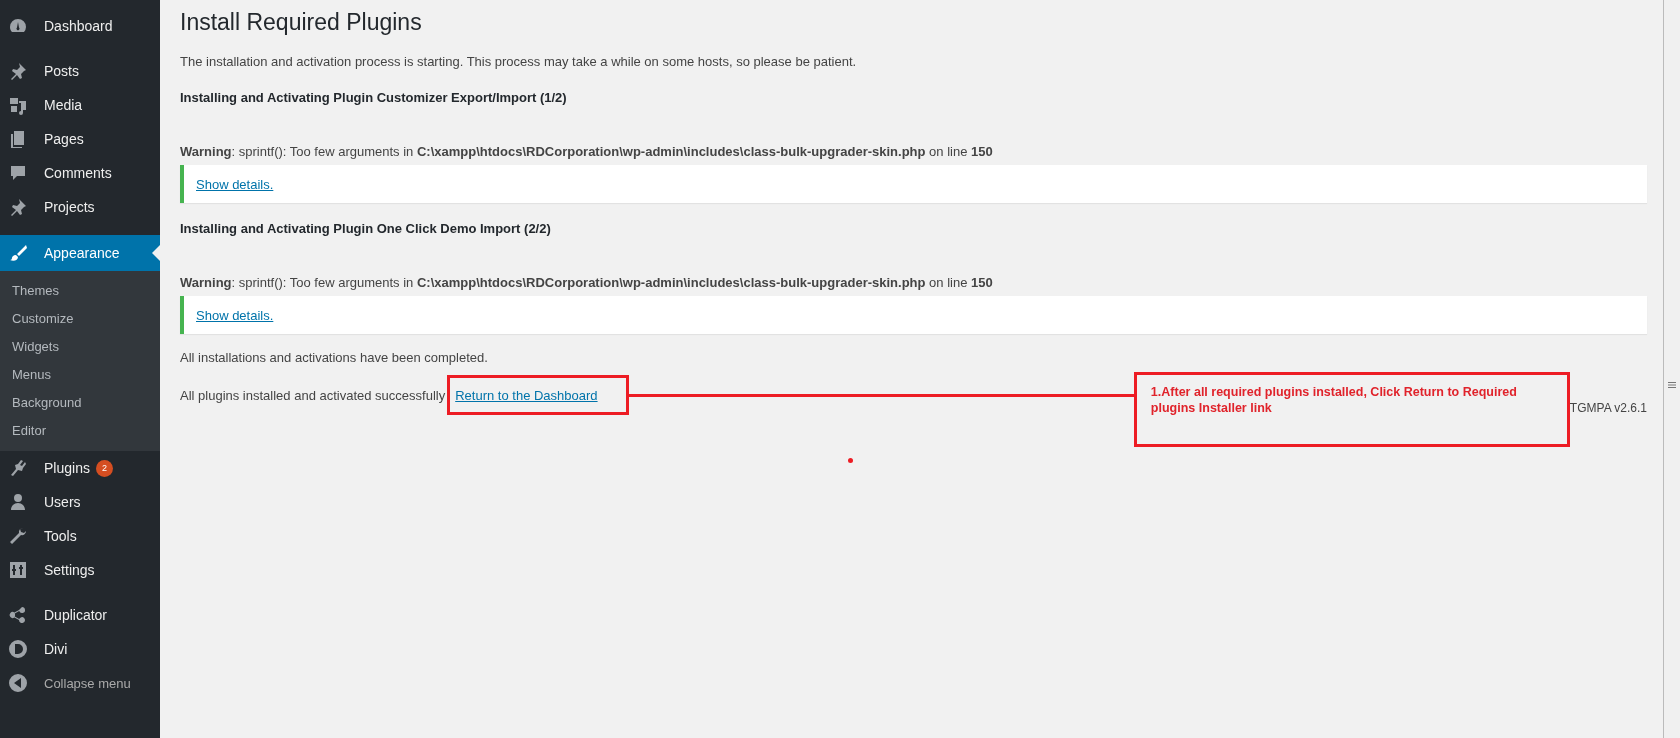 Image resolution: width=1680 pixels, height=738 pixels. I want to click on menu-item: Tools, so click(80, 536).